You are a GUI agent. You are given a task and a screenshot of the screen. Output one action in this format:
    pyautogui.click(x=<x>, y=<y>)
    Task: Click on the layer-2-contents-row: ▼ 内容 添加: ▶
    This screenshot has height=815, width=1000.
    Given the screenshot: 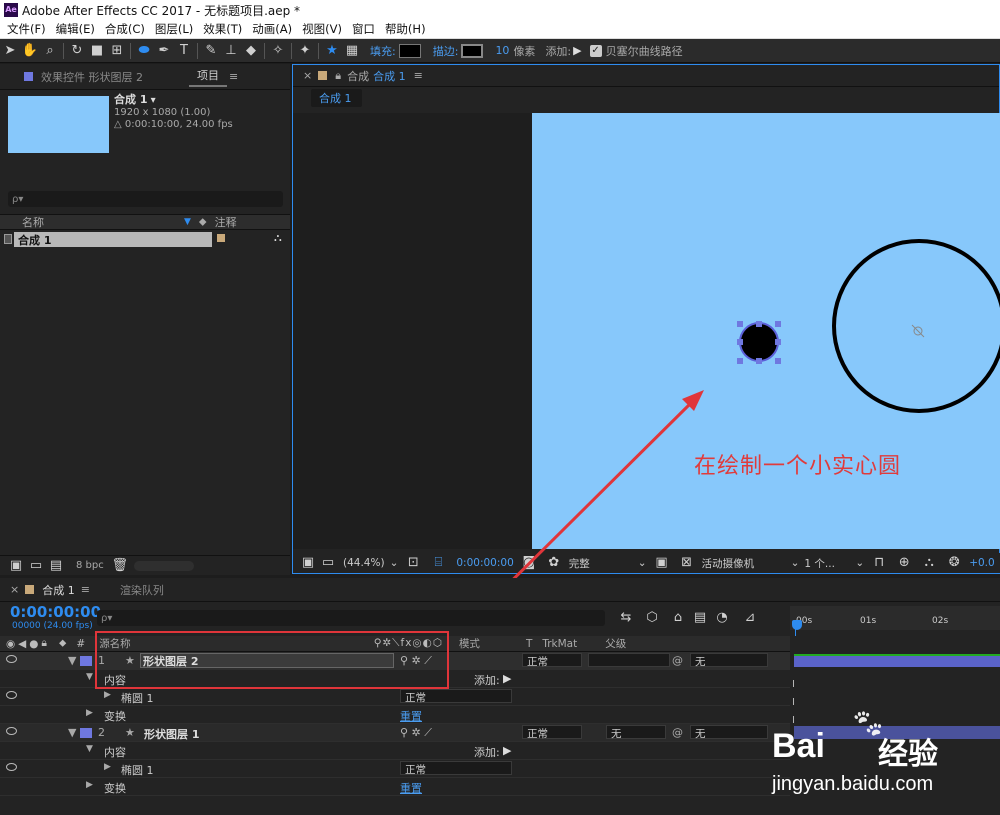 What is the action you would take?
    pyautogui.click(x=395, y=751)
    